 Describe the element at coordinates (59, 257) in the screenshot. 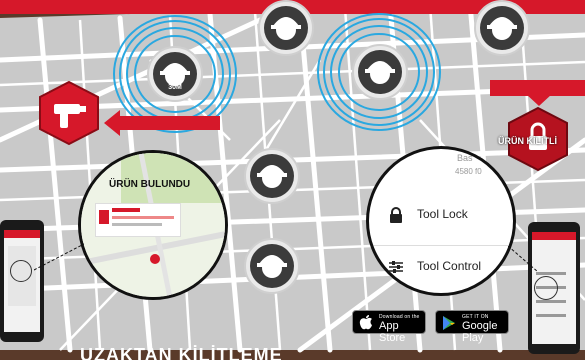

I see `zoom-connector-left` at that location.